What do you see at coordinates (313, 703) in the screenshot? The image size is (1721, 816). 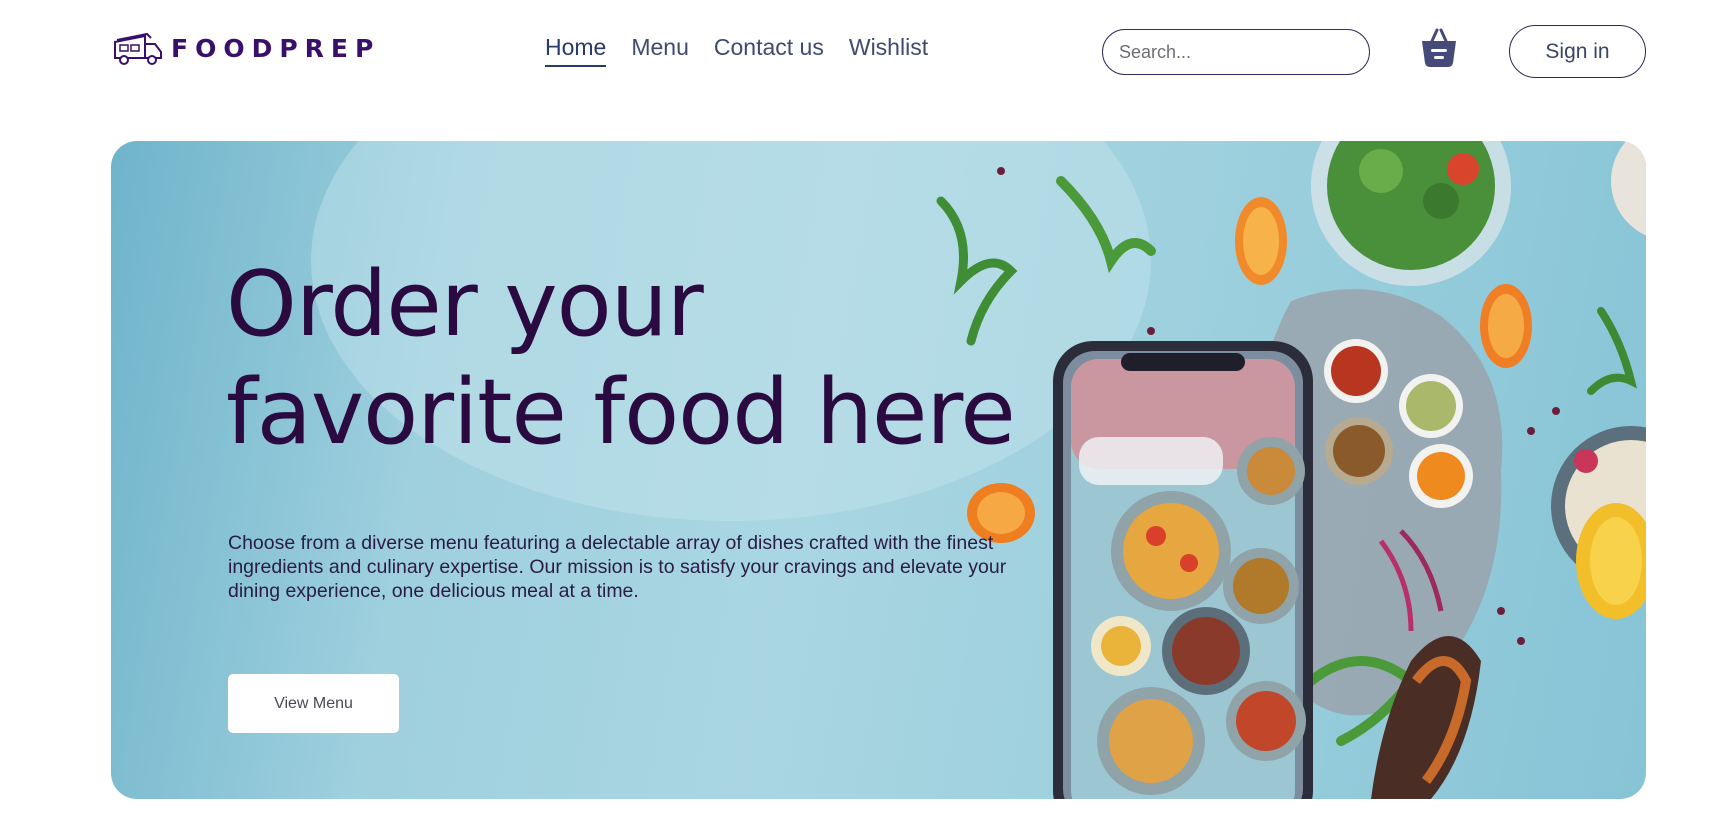 I see `view-menu-button: View Menu` at bounding box center [313, 703].